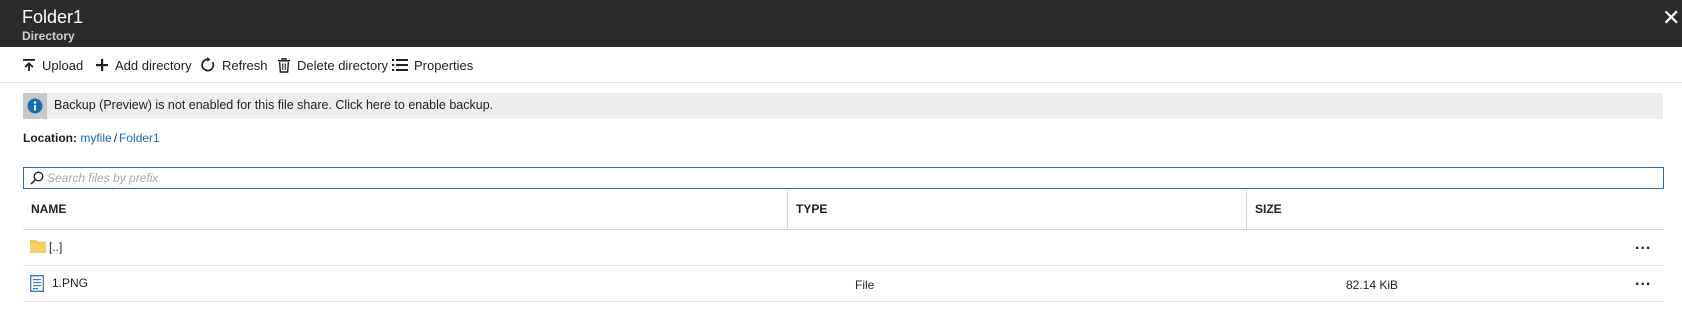 This screenshot has width=1682, height=323. What do you see at coordinates (811, 209) in the screenshot?
I see `column-header-type: TYPE` at bounding box center [811, 209].